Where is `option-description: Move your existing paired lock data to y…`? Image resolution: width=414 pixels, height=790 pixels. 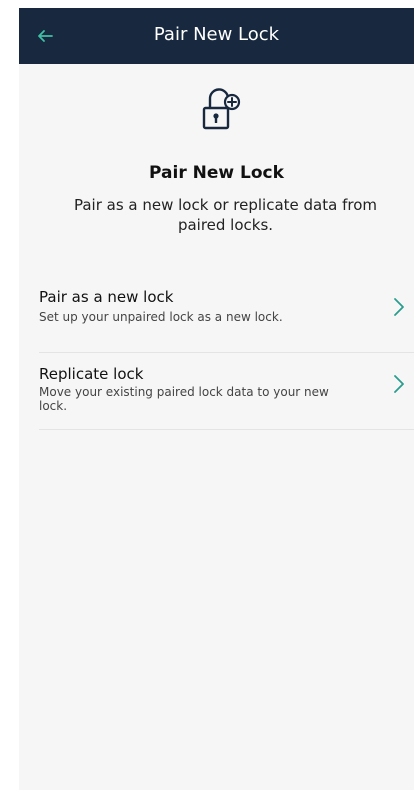
option-description: Move your existing paired lock data to y… is located at coordinates (184, 399).